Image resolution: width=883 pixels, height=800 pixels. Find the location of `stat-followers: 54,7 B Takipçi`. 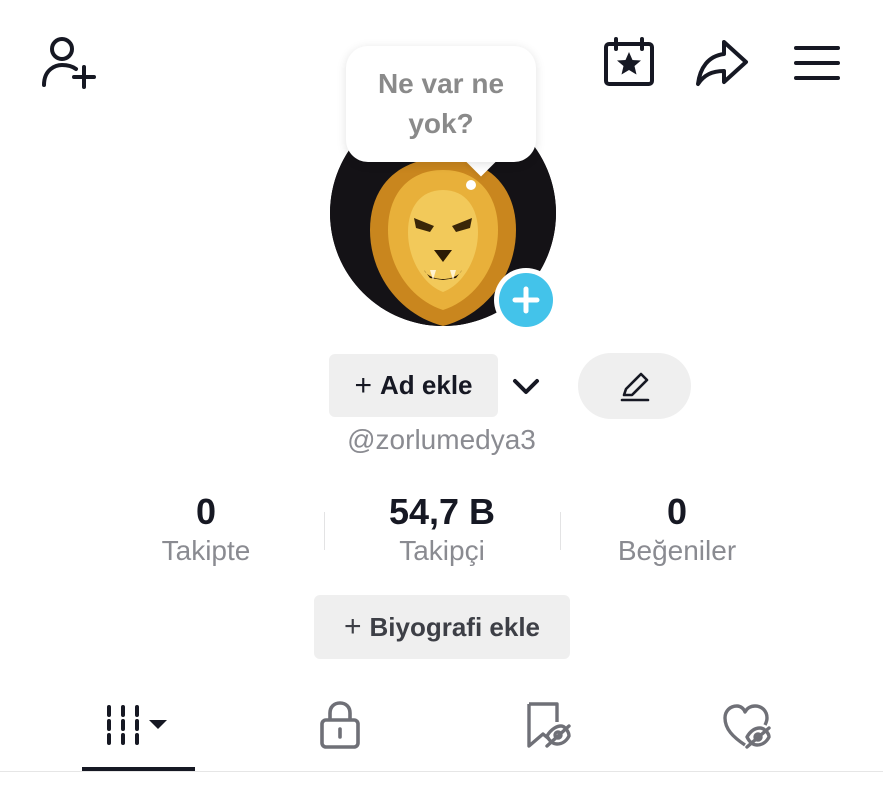

stat-followers: 54,7 B Takipçi is located at coordinates (442, 529).